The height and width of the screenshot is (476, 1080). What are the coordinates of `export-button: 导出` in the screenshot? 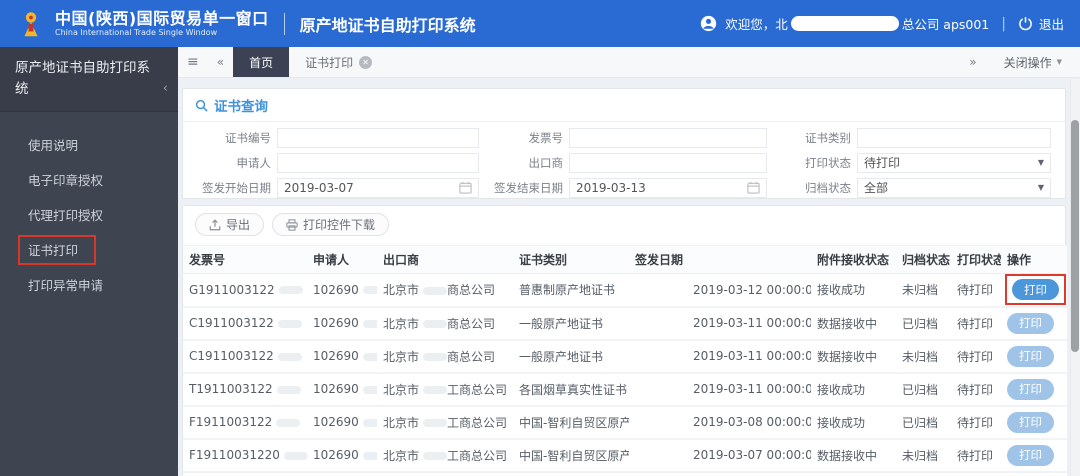 It's located at (230, 224).